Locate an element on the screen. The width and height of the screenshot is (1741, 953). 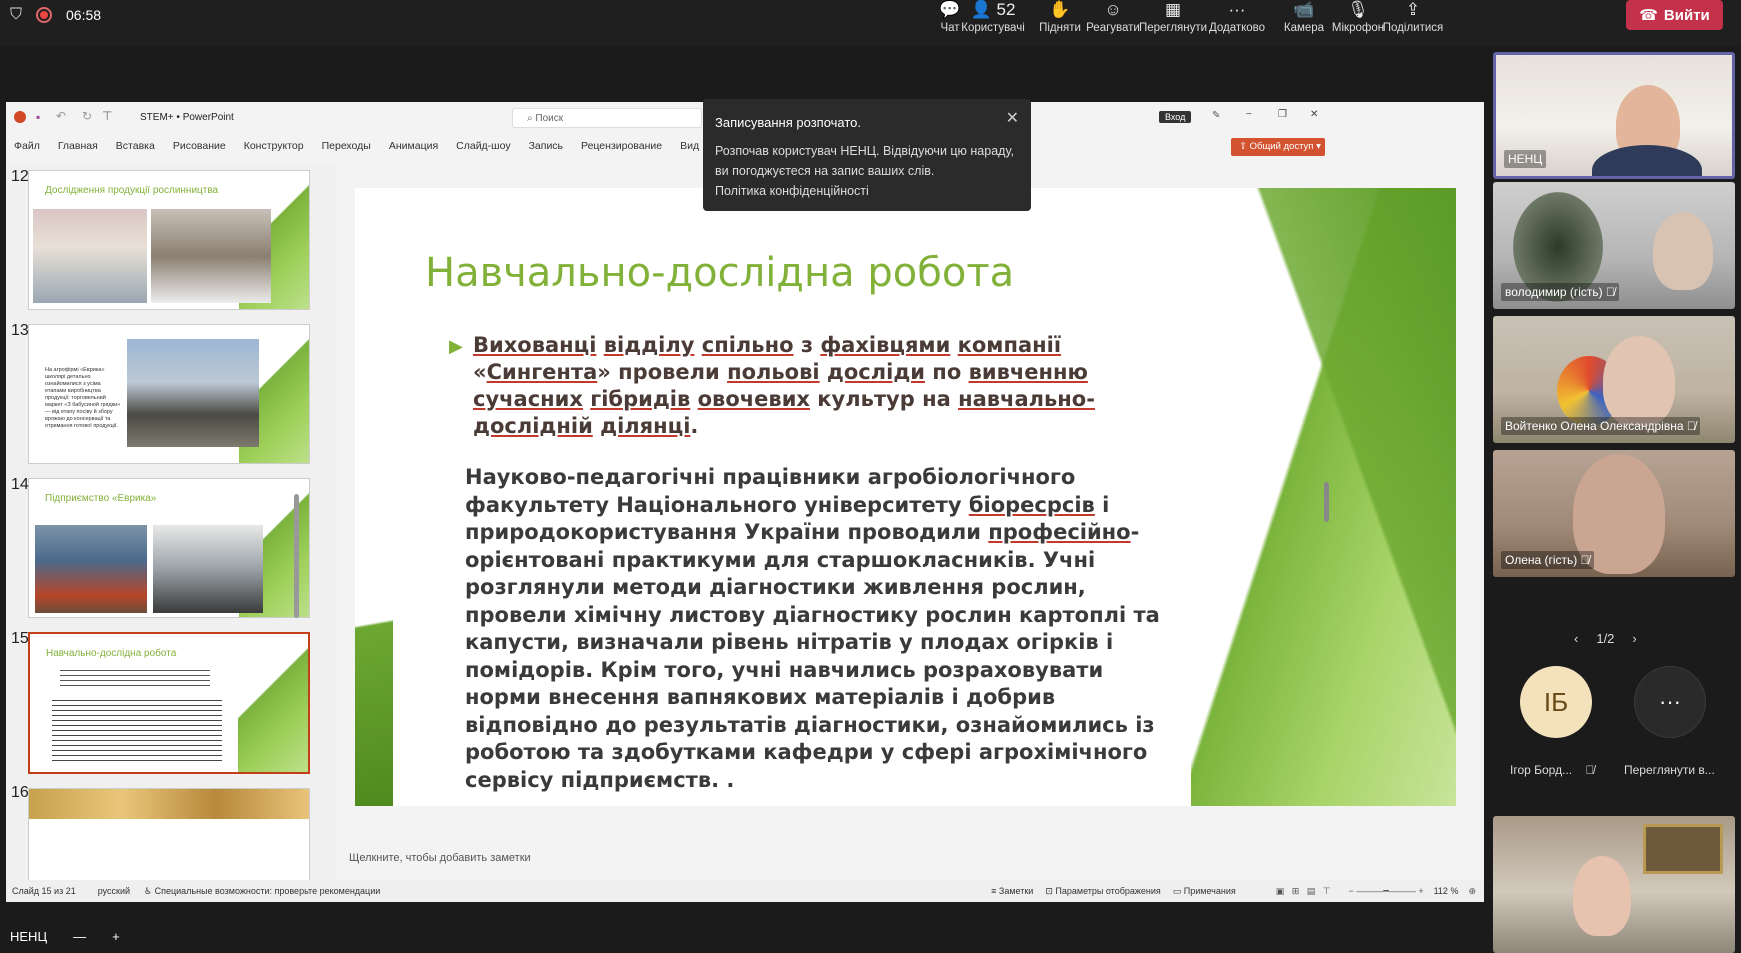
toolbar-action-button: ··· Додатково is located at coordinates (1237, 17).